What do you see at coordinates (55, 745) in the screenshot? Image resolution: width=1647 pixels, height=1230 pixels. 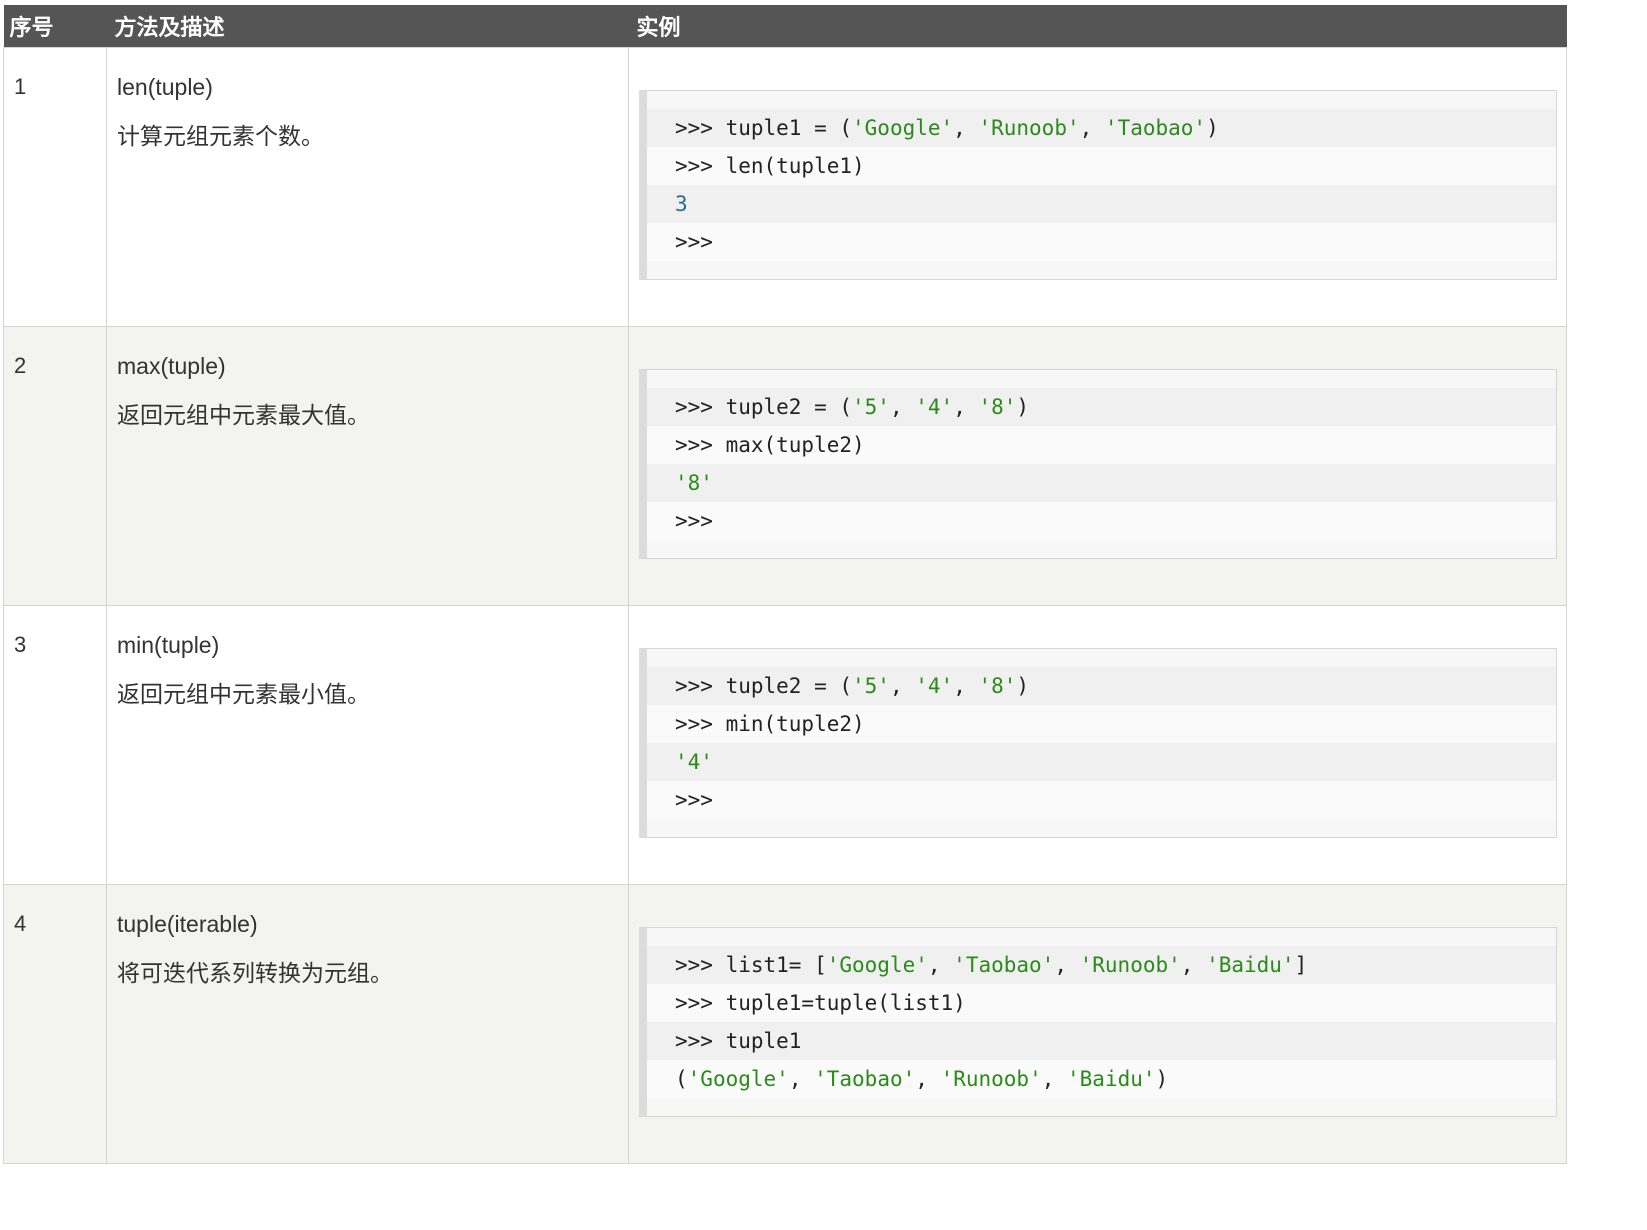 I see `index-cell: 3` at bounding box center [55, 745].